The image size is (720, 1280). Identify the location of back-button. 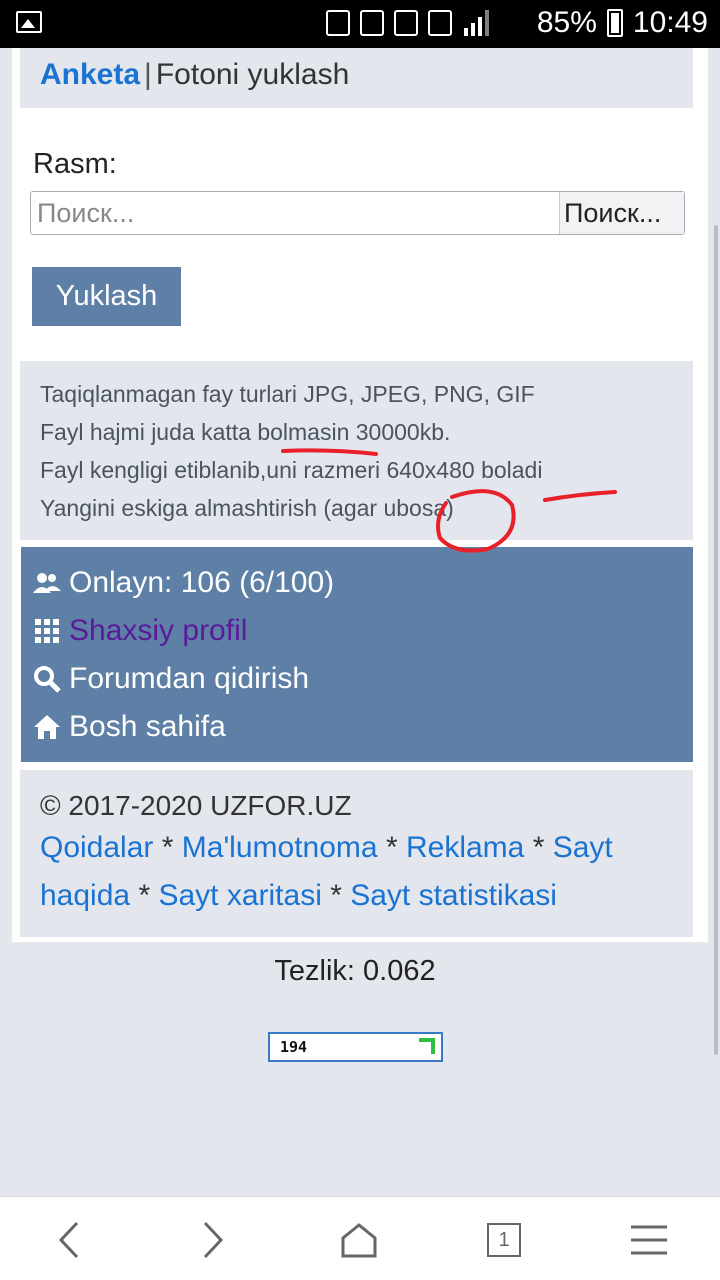
(69, 1240).